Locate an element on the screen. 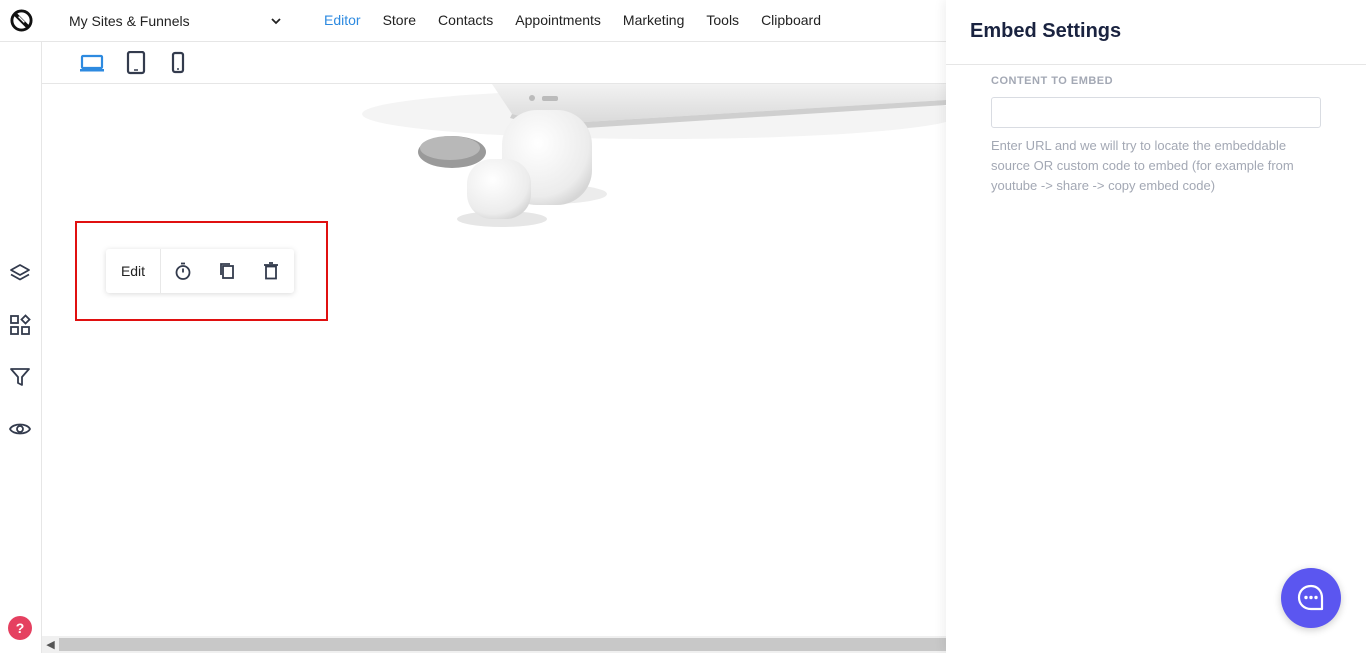  help-icon: ? is located at coordinates (20, 628).